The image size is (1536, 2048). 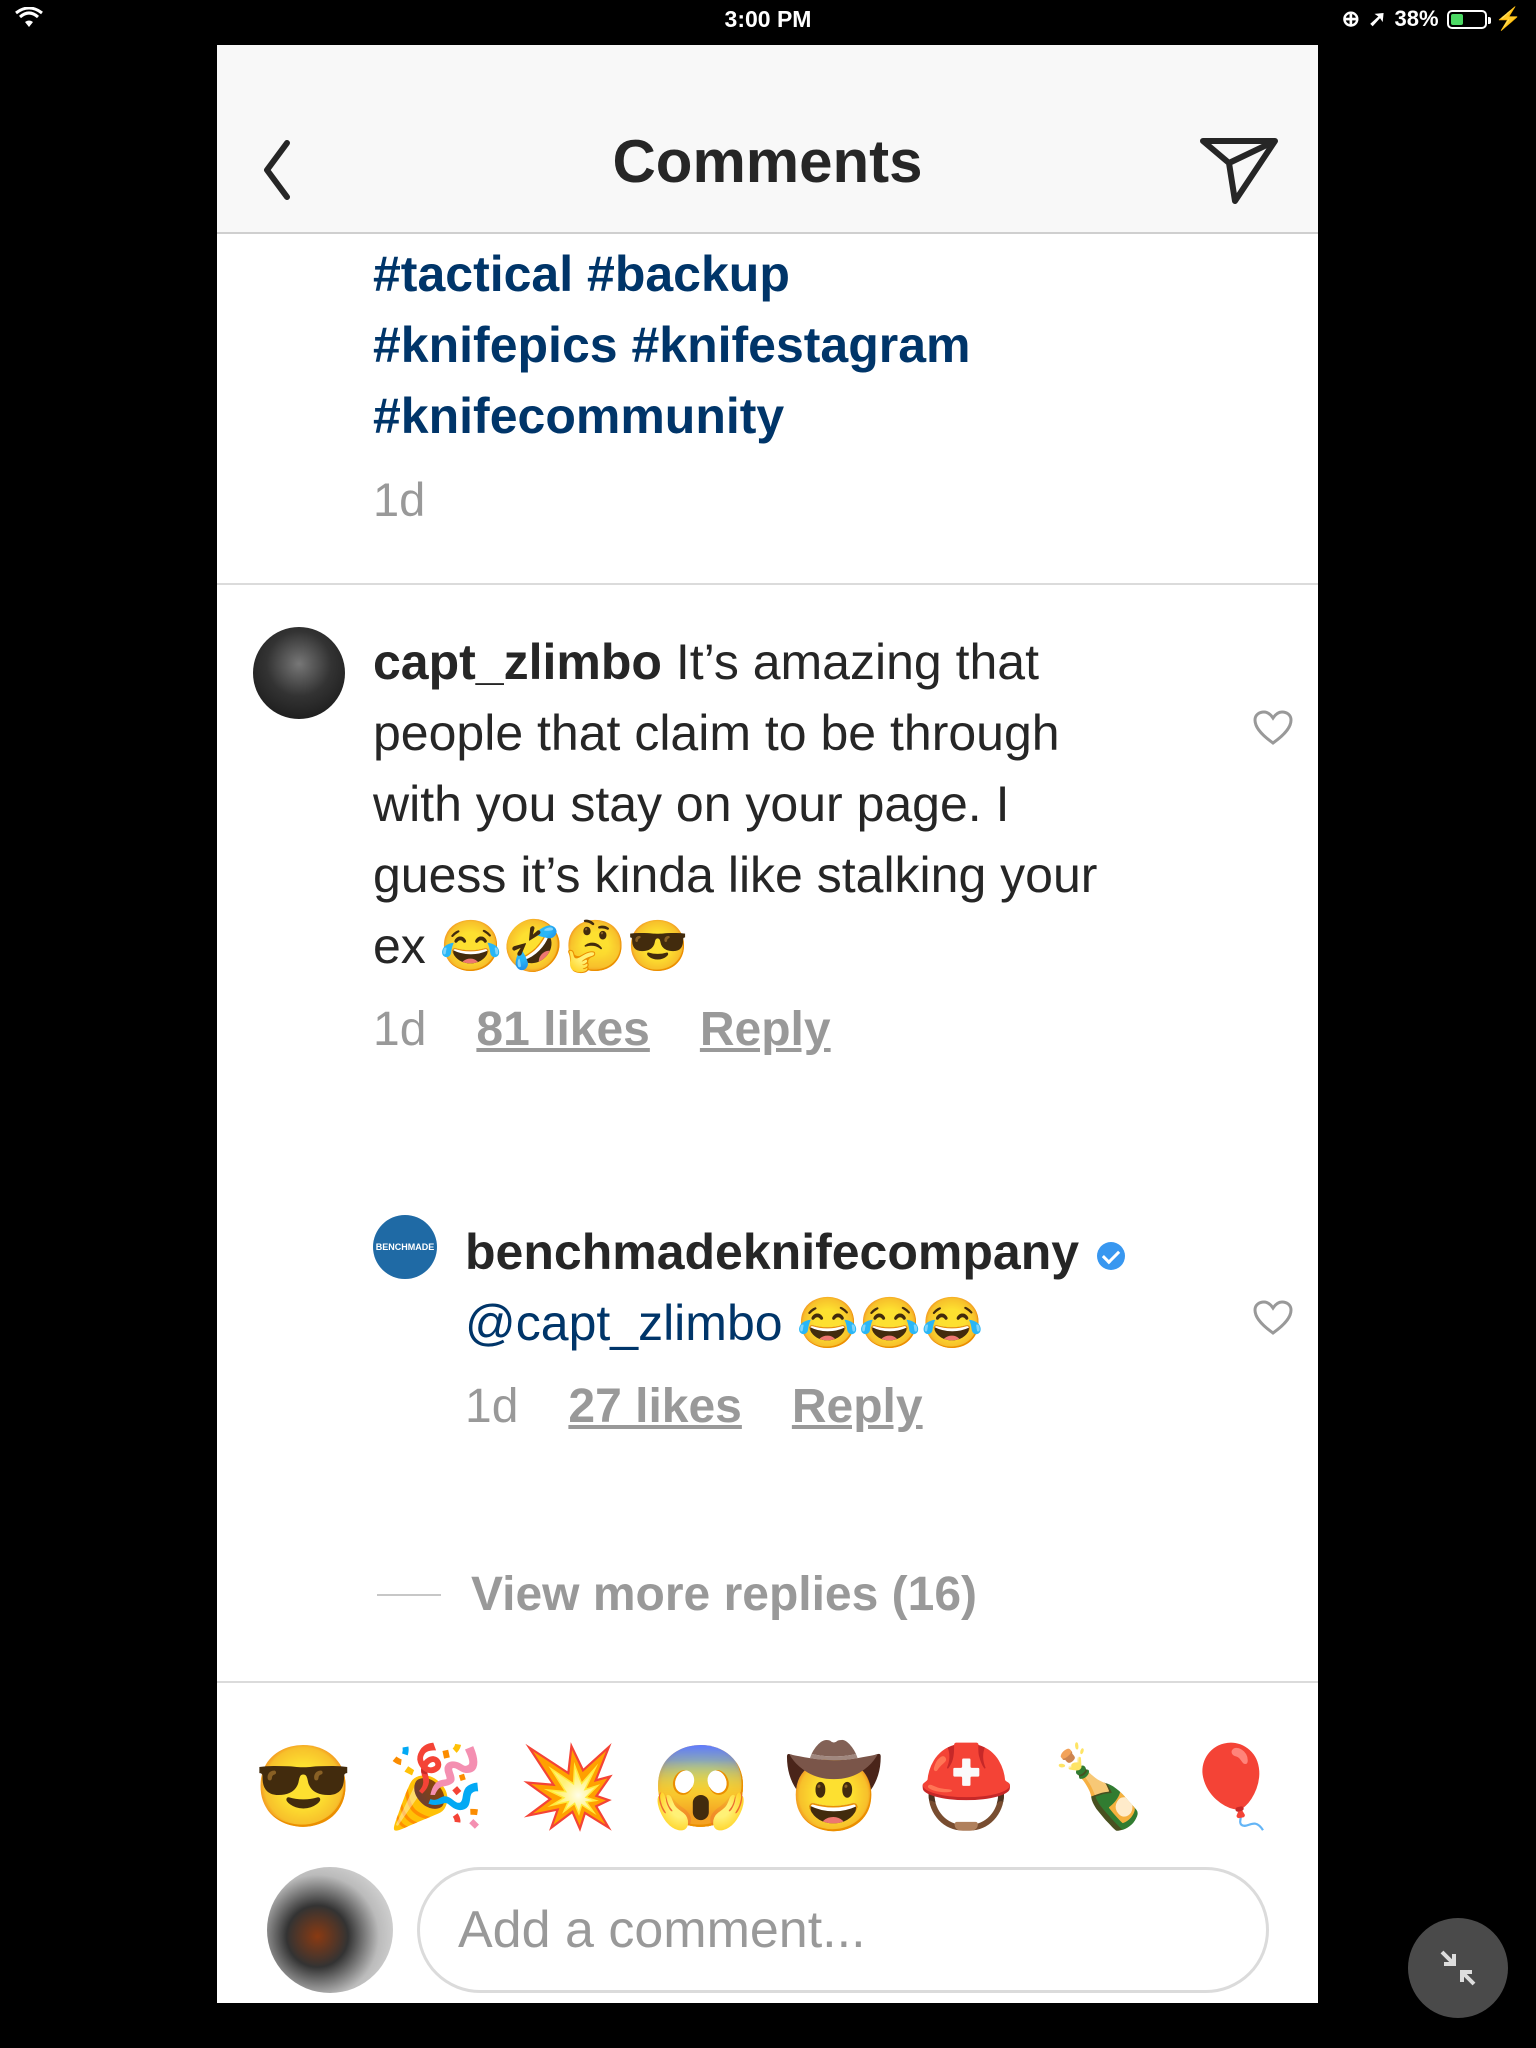 I want to click on send-icon, so click(x=1239, y=169).